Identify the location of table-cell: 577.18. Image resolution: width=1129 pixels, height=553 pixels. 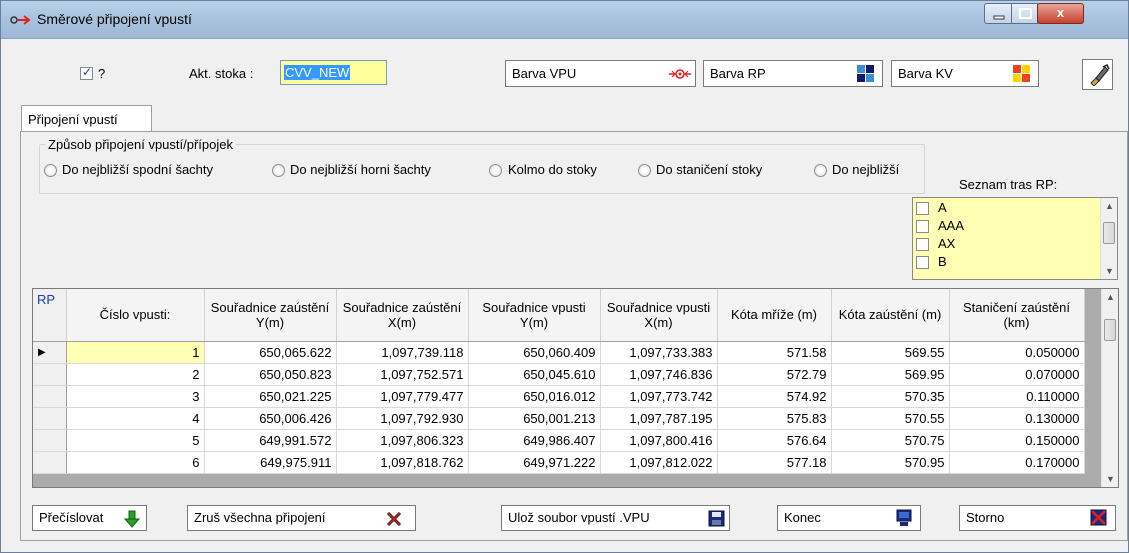
(774, 462).